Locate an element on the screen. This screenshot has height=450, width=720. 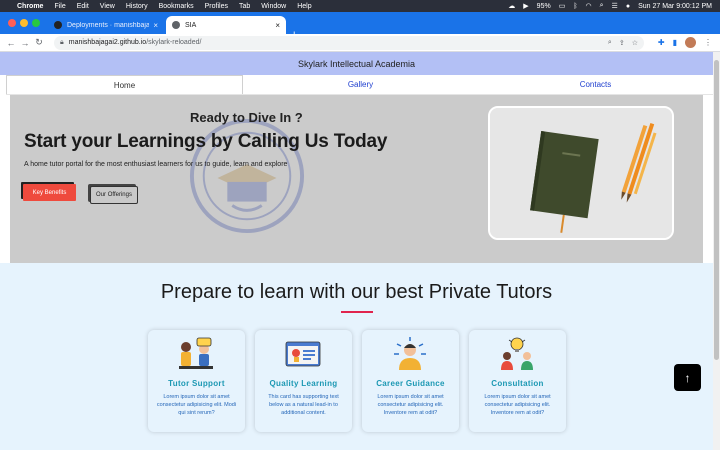
hero-kicker: Ready to Dive In ? is located at coordinates (246, 117).